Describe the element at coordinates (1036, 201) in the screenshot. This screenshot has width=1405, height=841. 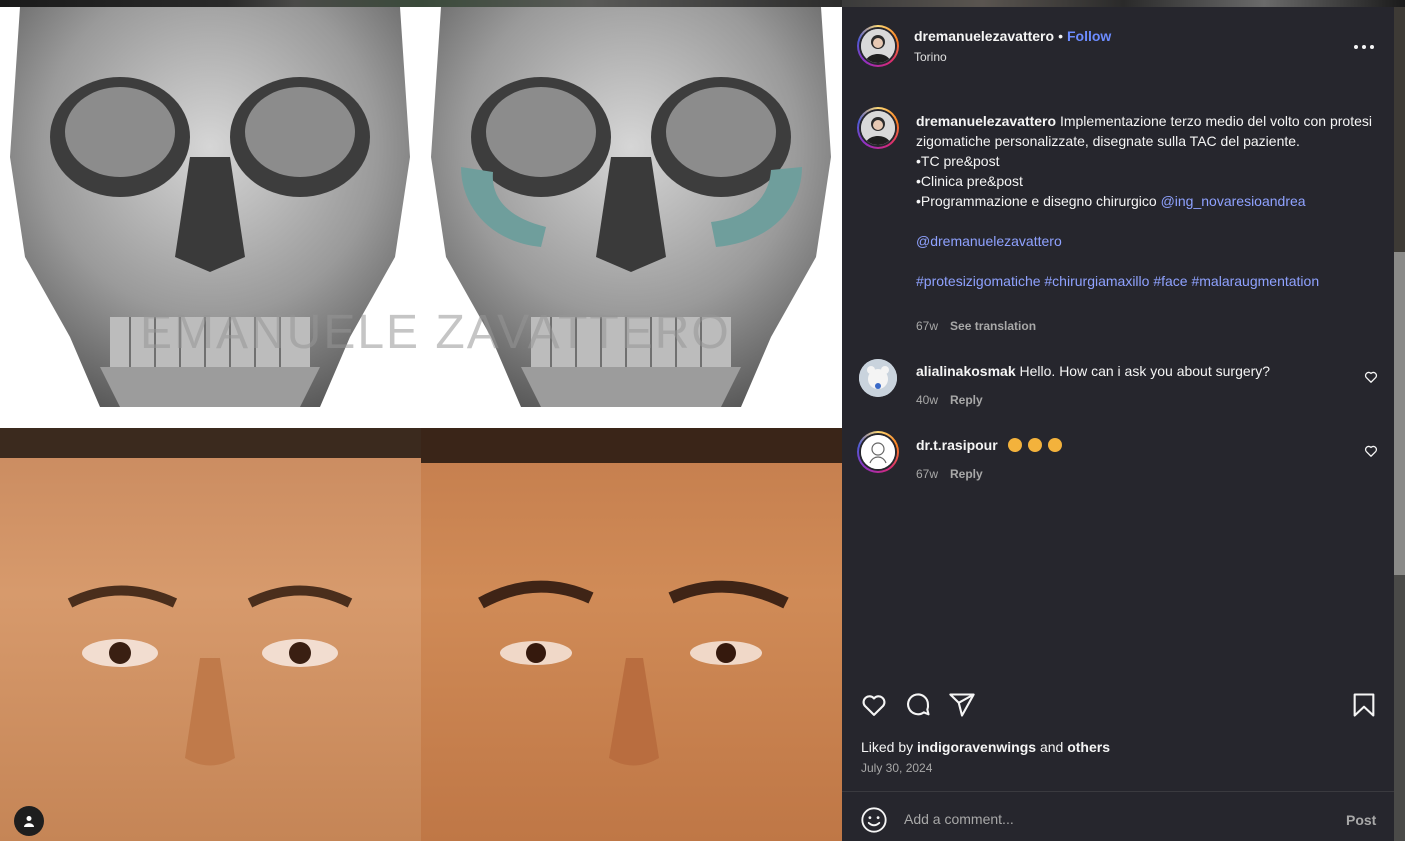
I see `caption-bullet: •Programmazione e disegno chirurgico` at that location.